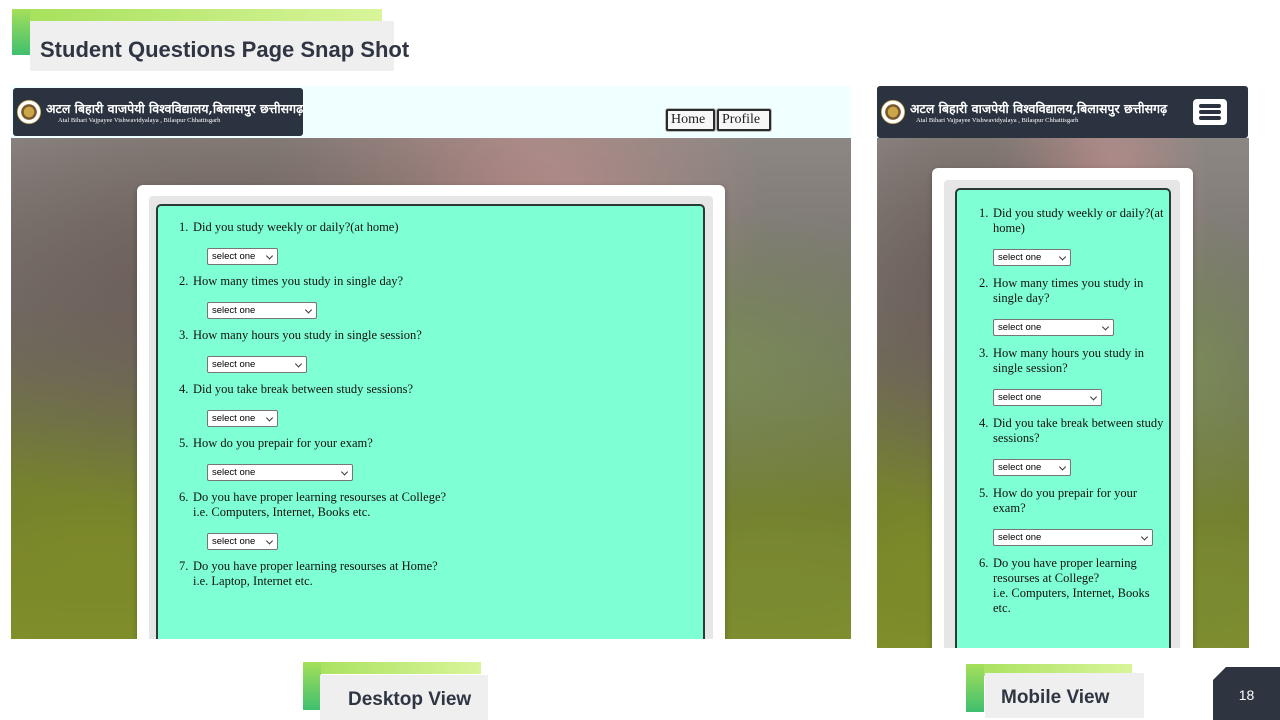 Image resolution: width=1280 pixels, height=720 pixels. I want to click on home-button: Home, so click(690, 120).